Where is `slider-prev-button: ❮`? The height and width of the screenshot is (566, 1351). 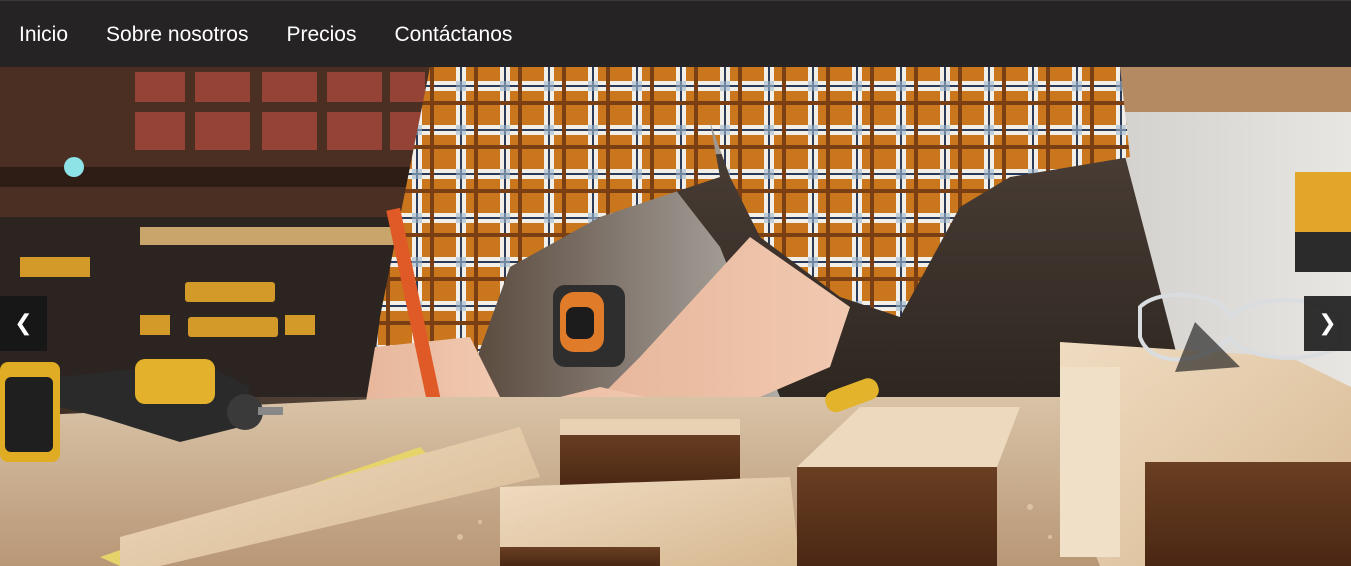 slider-prev-button: ❮ is located at coordinates (23, 323).